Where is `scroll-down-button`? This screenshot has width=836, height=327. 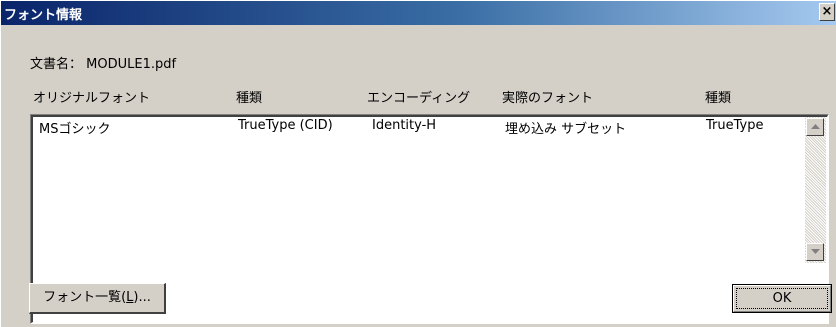 scroll-down-button is located at coordinates (815, 252).